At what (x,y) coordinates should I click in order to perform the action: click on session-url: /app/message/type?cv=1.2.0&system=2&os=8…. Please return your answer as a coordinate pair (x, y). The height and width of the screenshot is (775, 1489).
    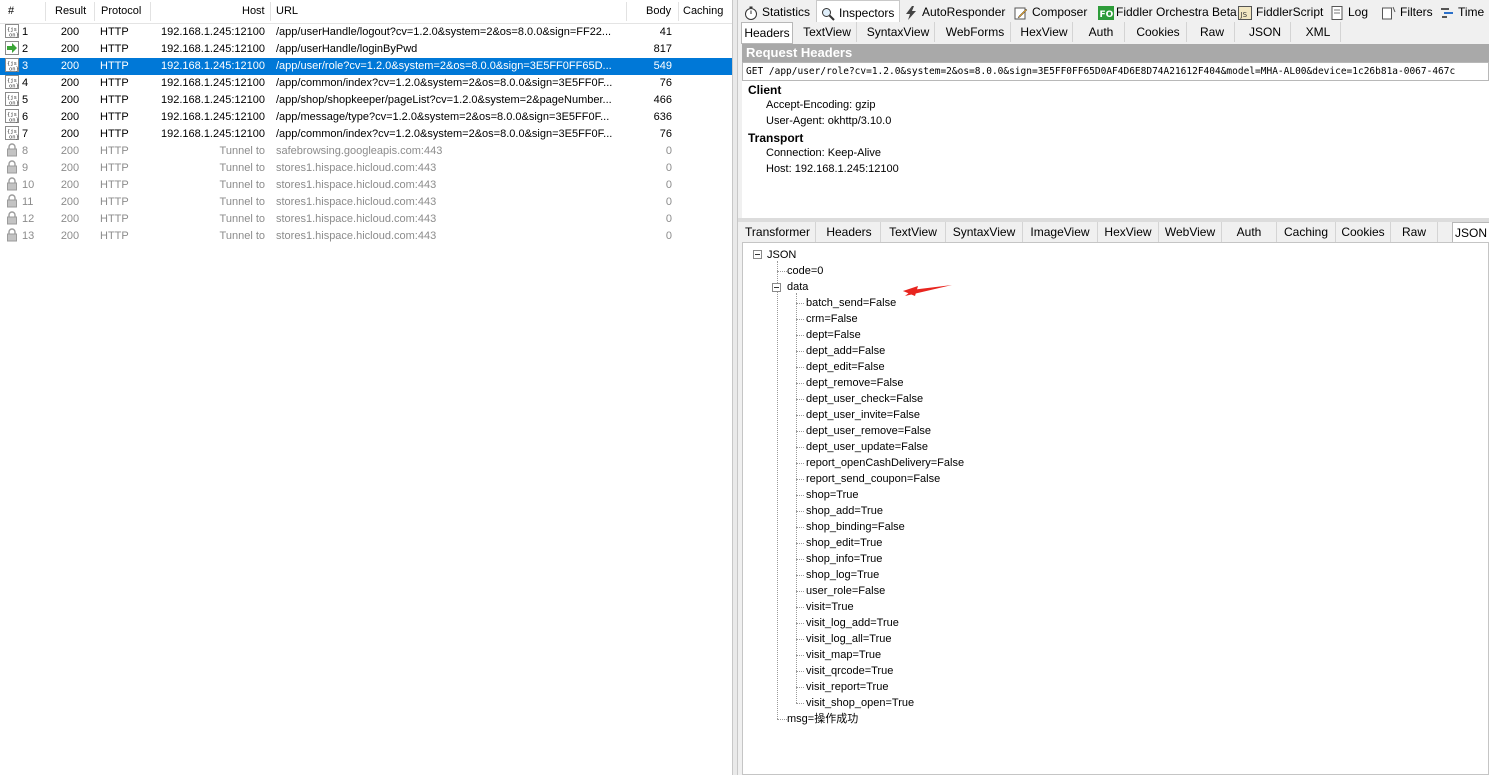
    Looking at the image, I should click on (443, 117).